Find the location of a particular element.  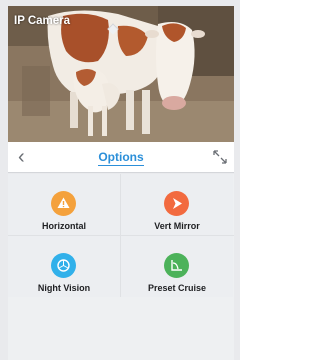

grid-divider-horizontal is located at coordinates (121, 235).